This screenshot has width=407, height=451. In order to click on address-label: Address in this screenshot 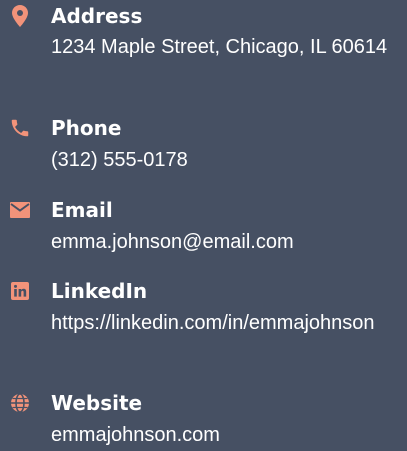, I will do `click(97, 16)`.